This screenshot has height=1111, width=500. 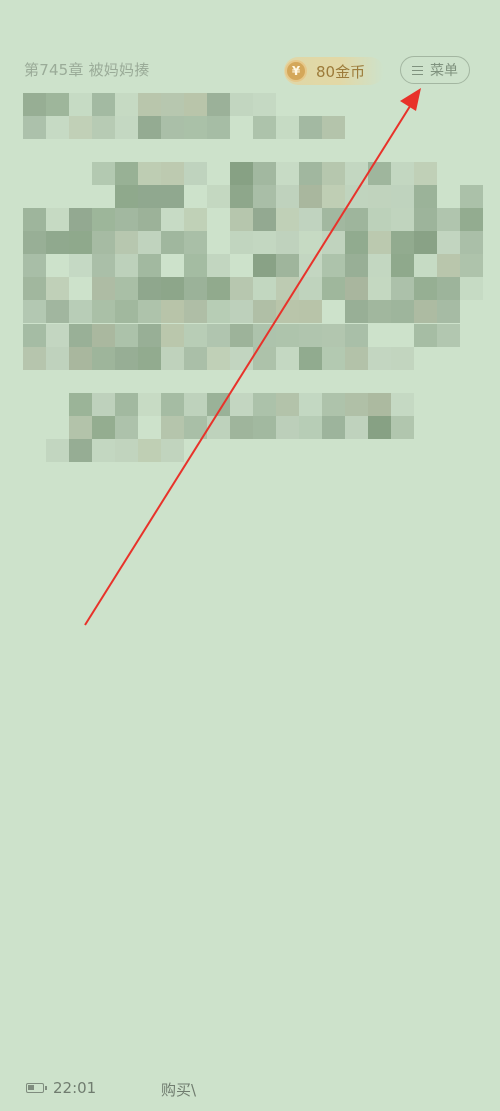 What do you see at coordinates (36, 1088) in the screenshot?
I see `battery-icon` at bounding box center [36, 1088].